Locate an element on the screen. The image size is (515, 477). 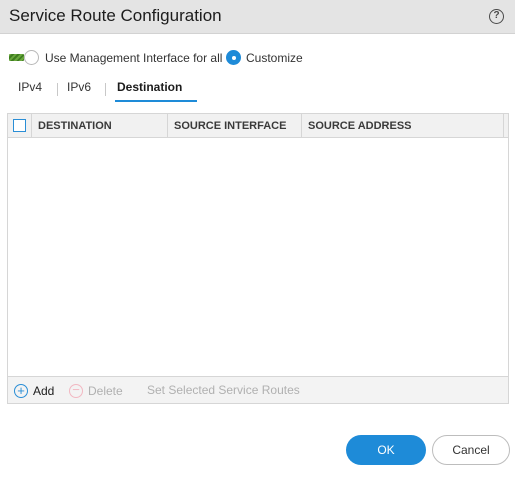
use-management-interface-label: Use Management Interface for all is located at coordinates (134, 58).